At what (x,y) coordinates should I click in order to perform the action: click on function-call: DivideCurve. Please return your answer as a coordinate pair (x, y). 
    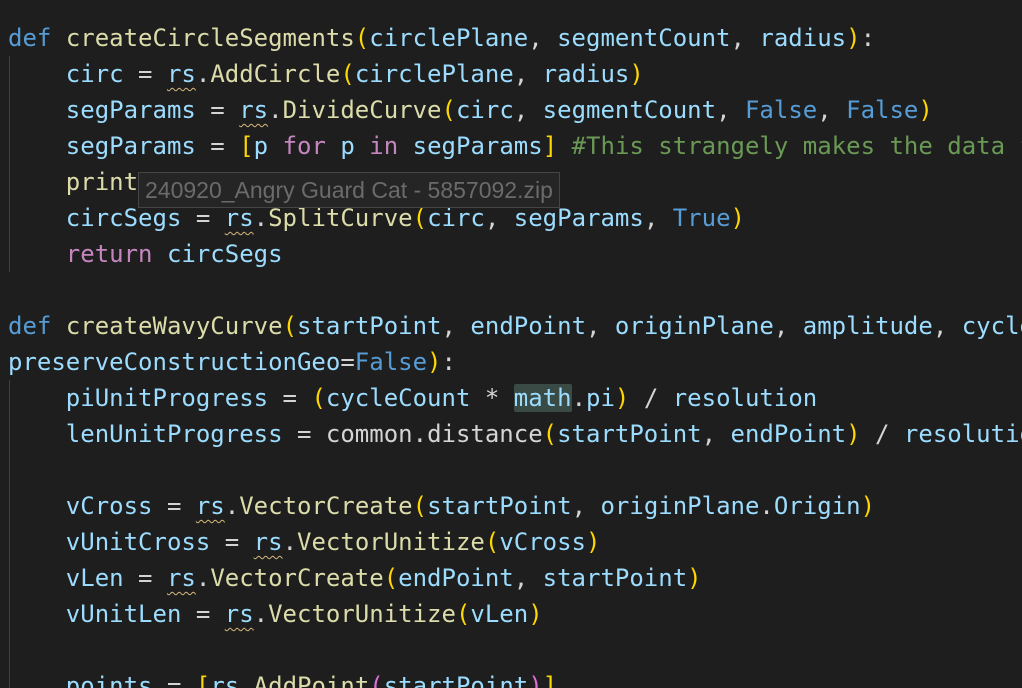
    Looking at the image, I should click on (362, 110).